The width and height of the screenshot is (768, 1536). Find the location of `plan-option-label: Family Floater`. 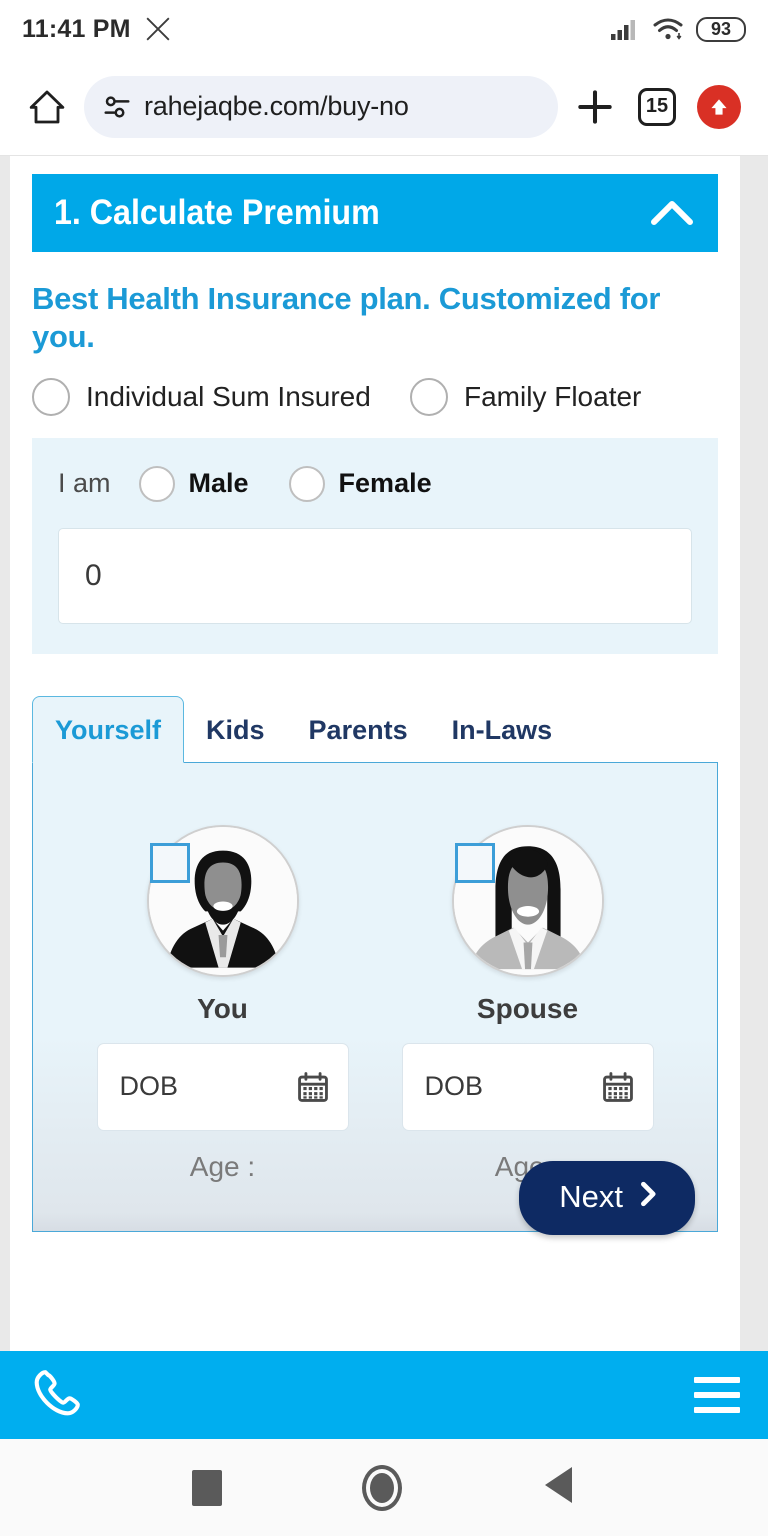

plan-option-label: Family Floater is located at coordinates (553, 396).